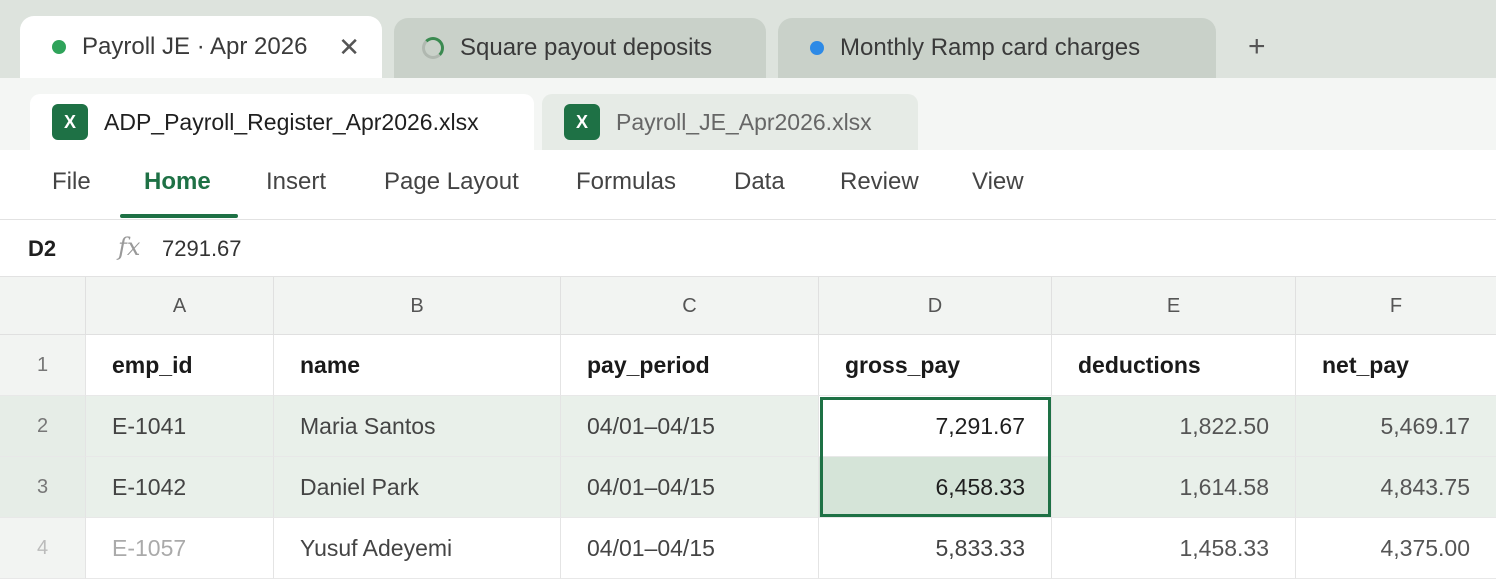 This screenshot has width=1496, height=584. What do you see at coordinates (586, 47) in the screenshot?
I see `browser-tab-label: Square payout deposits` at bounding box center [586, 47].